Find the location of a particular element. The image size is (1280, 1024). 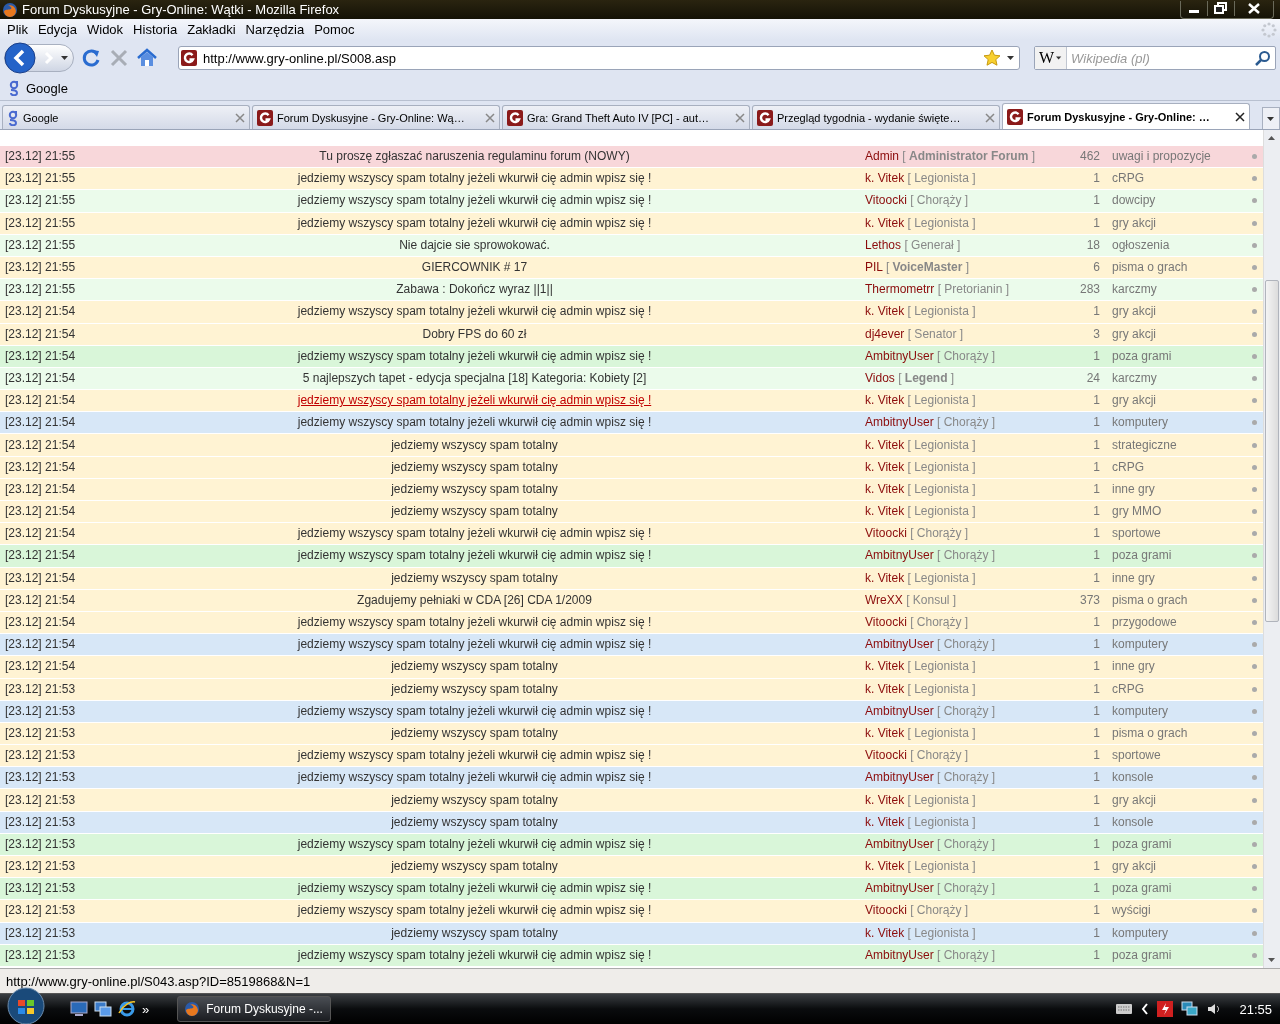

thread-row: [23.12] 21:55 jedziemy wszyscy spam totalny jeżeli wkurwił cię admin wpisz się ! k. Vitek [ Legionista ] 1 gry akcji is located at coordinates (631, 223).